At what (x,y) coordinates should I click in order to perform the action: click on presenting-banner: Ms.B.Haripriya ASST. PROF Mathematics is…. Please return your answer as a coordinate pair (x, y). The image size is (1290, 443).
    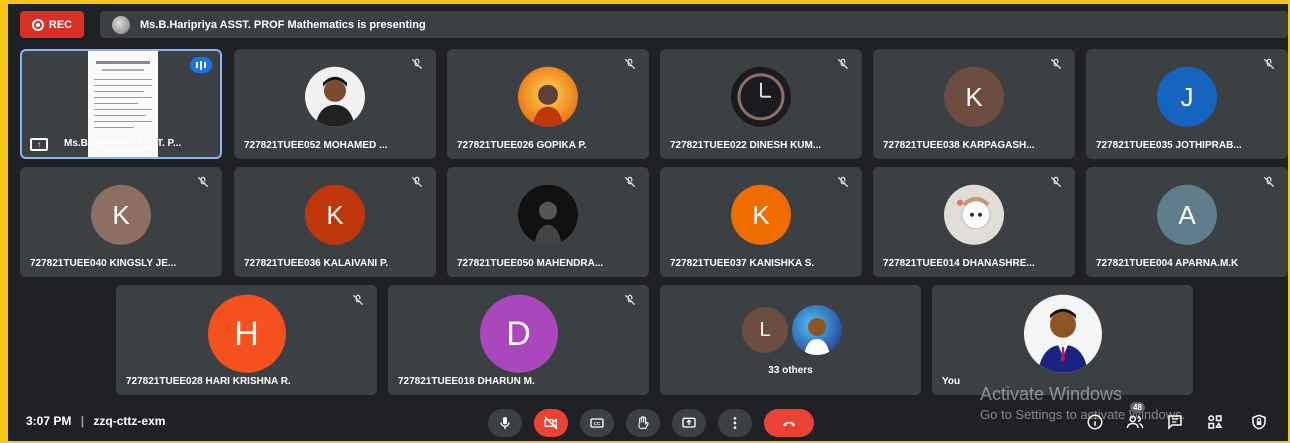
    Looking at the image, I should click on (694, 24).